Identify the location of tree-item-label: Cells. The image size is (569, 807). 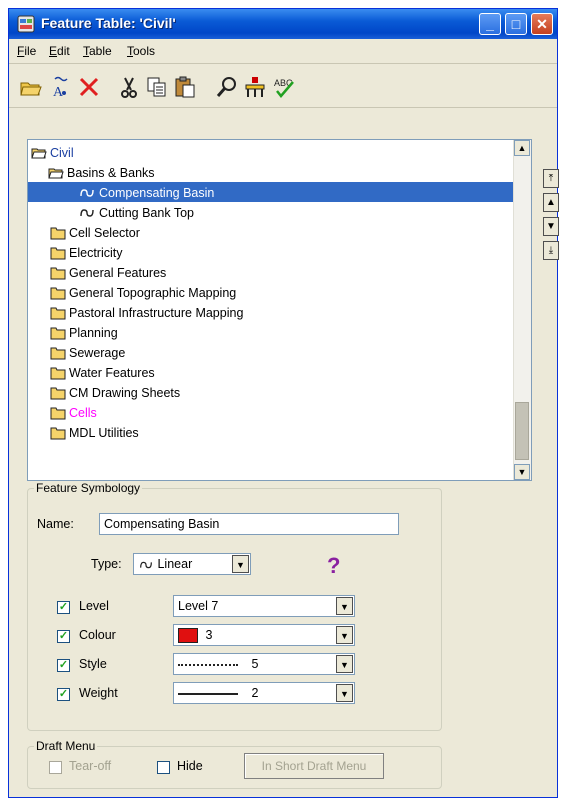
(83, 412).